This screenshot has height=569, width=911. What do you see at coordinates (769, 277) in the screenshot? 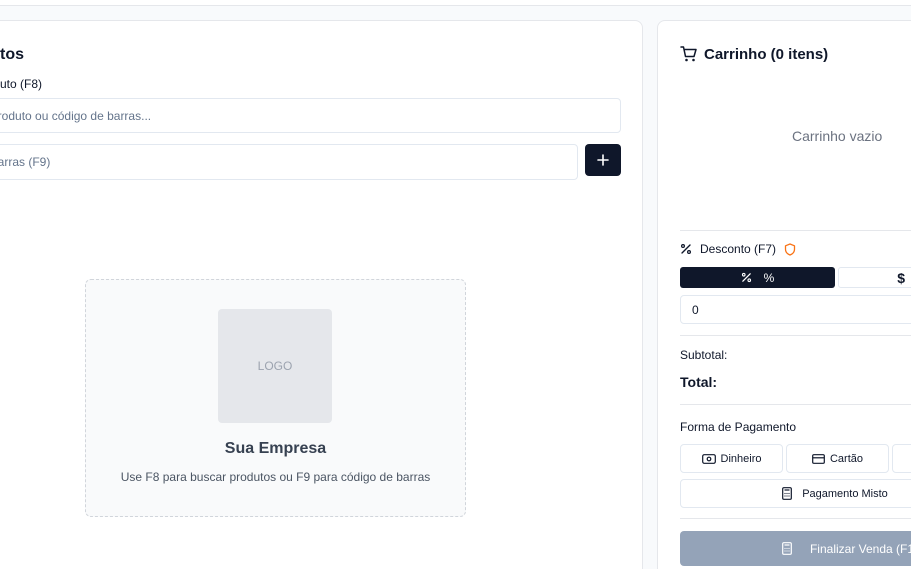
I see `percent-toggle-label: %` at bounding box center [769, 277].